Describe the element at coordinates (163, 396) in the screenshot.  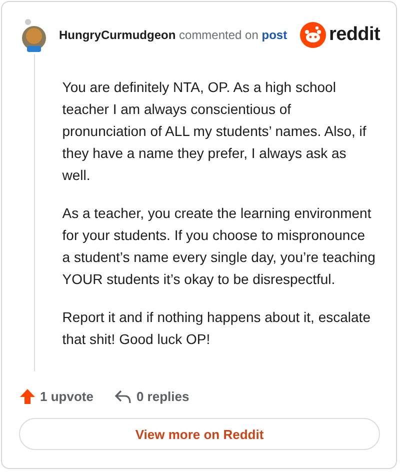
I see `reply-count: 0 replies` at that location.